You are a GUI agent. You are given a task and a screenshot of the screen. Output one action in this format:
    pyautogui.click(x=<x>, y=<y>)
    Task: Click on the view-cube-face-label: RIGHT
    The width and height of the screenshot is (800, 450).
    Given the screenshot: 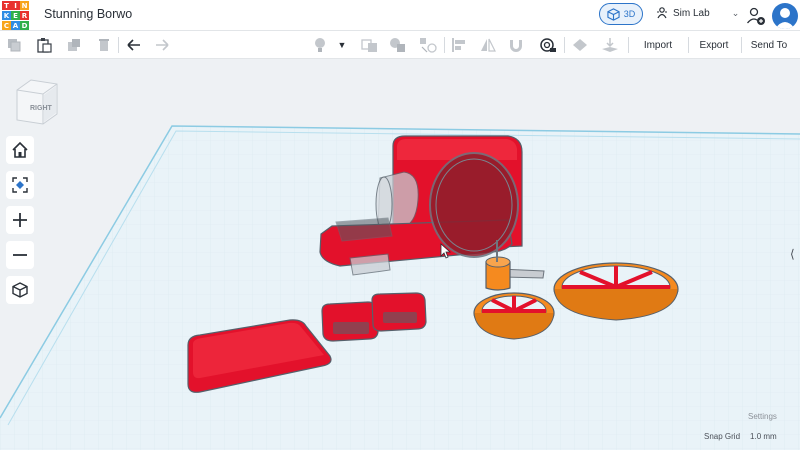 What is the action you would take?
    pyautogui.click(x=41, y=108)
    